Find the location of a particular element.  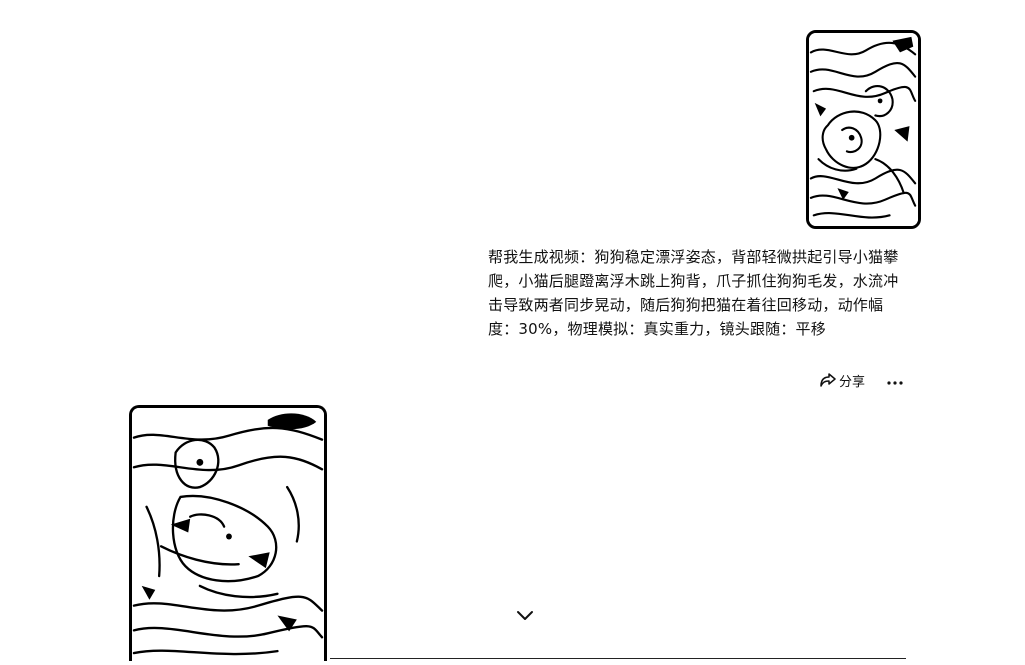

message-actions: 分享 is located at coordinates (861, 380).